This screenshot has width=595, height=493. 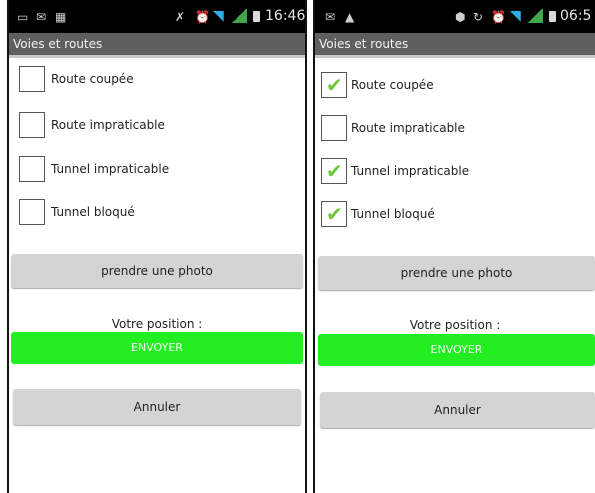 What do you see at coordinates (478, 17) in the screenshot?
I see `sync-icon: ↻` at bounding box center [478, 17].